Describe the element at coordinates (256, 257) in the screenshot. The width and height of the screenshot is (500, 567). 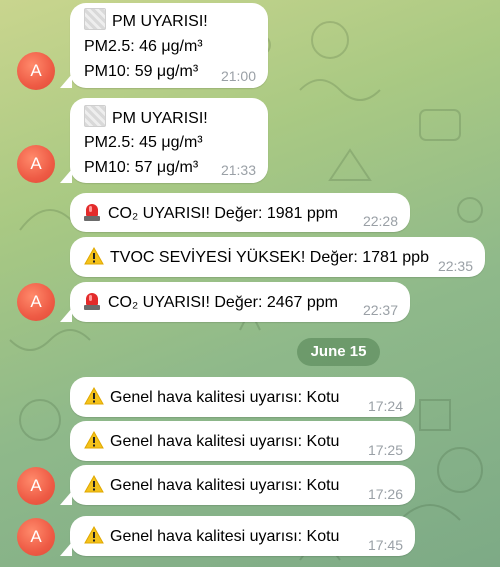
I see `message-text: TVOC SEVİYESİ YÜKSEK! Değer: 1781 ppb` at that location.